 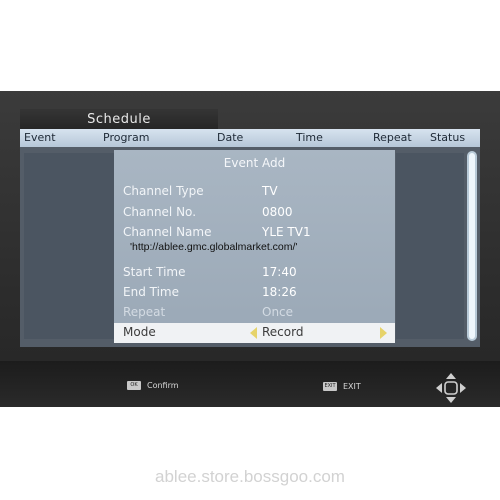 What do you see at coordinates (167, 232) in the screenshot?
I see `row-label: Channel Name` at bounding box center [167, 232].